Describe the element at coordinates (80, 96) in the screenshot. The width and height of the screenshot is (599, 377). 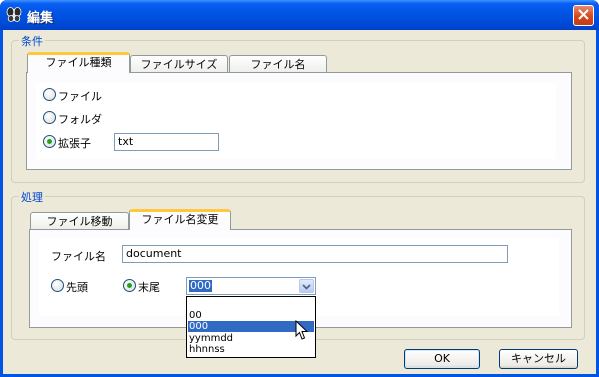
I see `radio-file-label: ファイル` at that location.